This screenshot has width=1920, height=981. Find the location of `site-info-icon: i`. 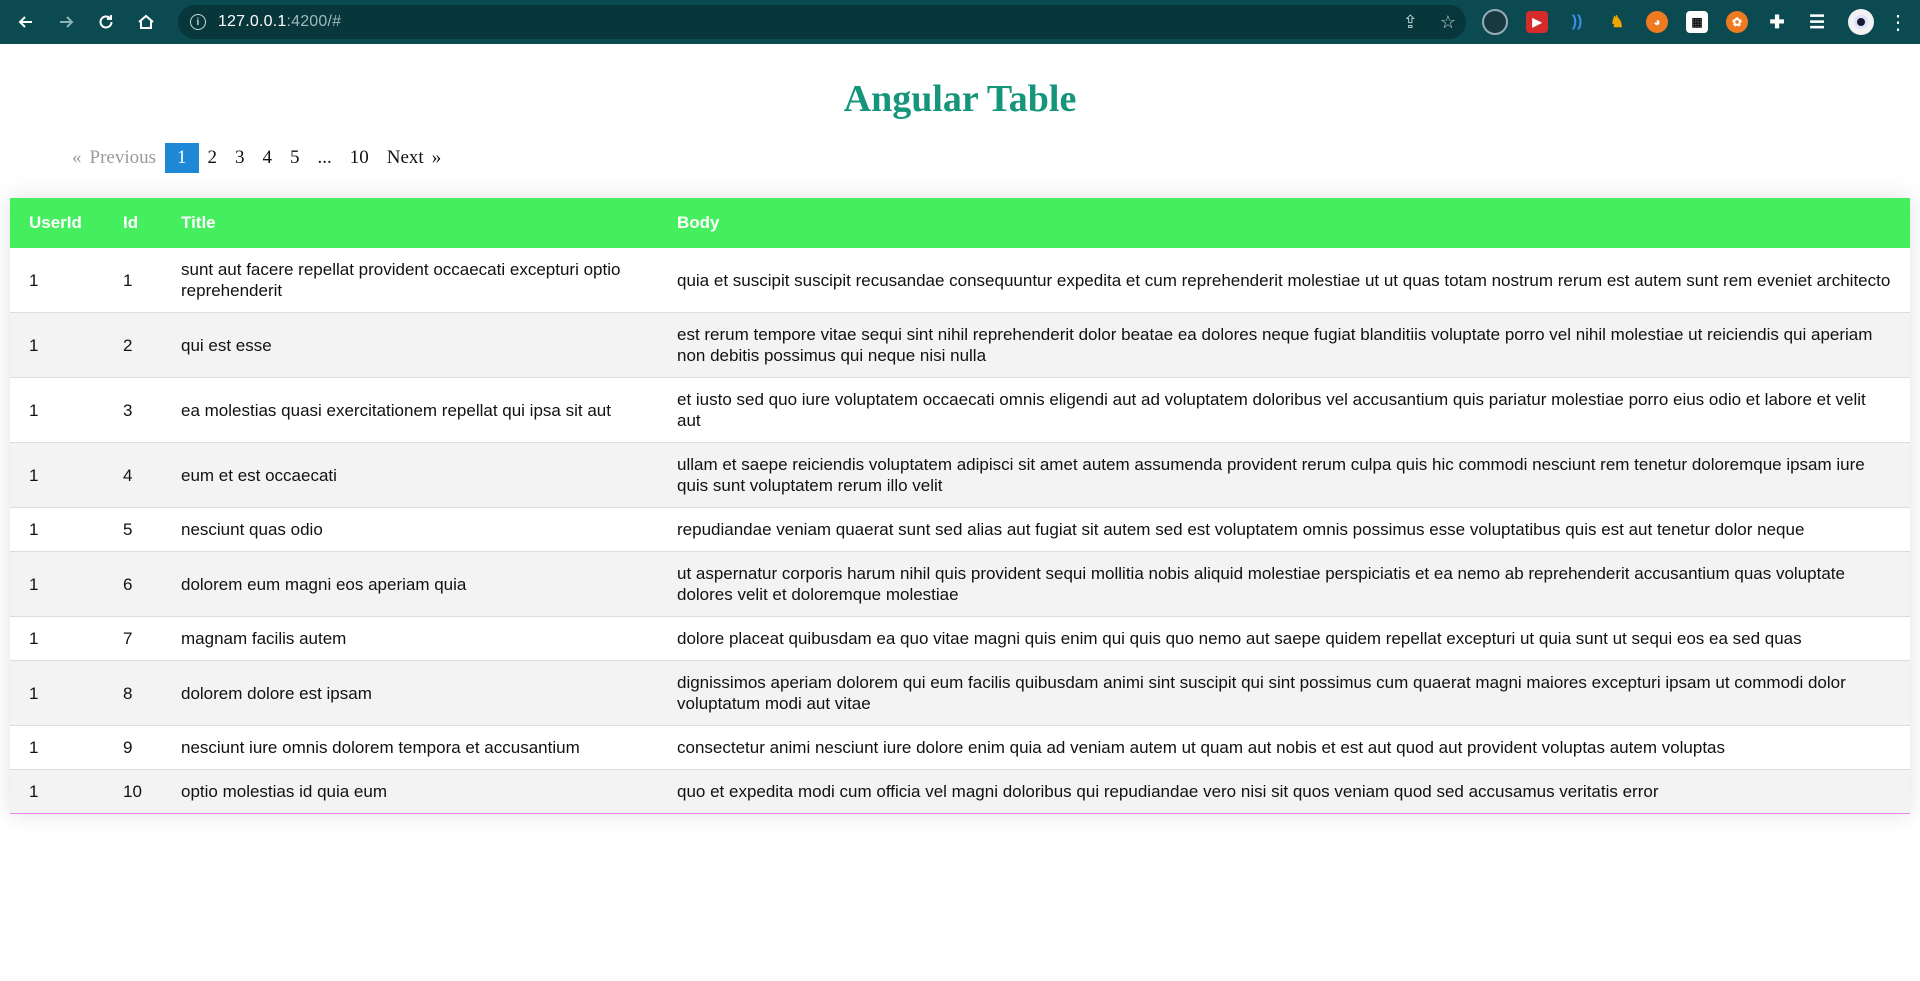

site-info-icon: i is located at coordinates (197, 22).